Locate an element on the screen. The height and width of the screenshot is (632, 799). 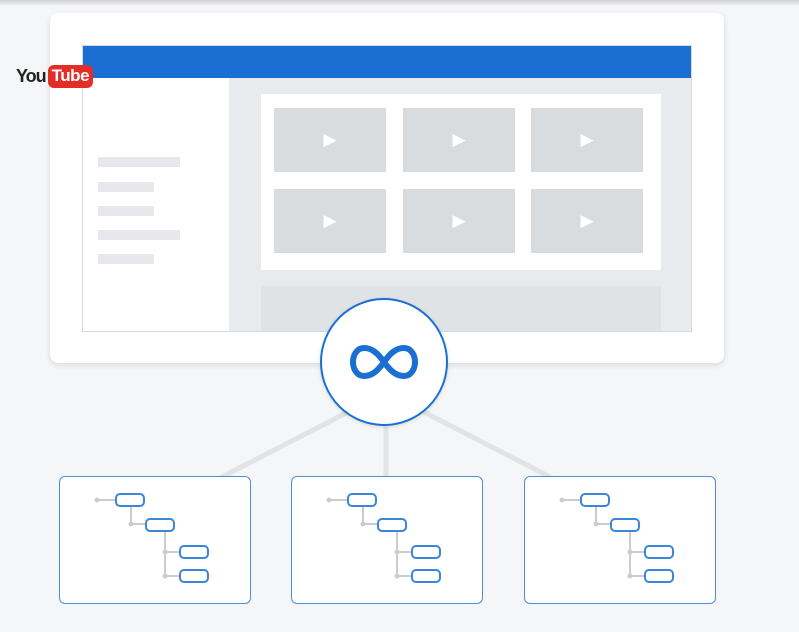
youtube-logo-you: You is located at coordinates (31, 75).